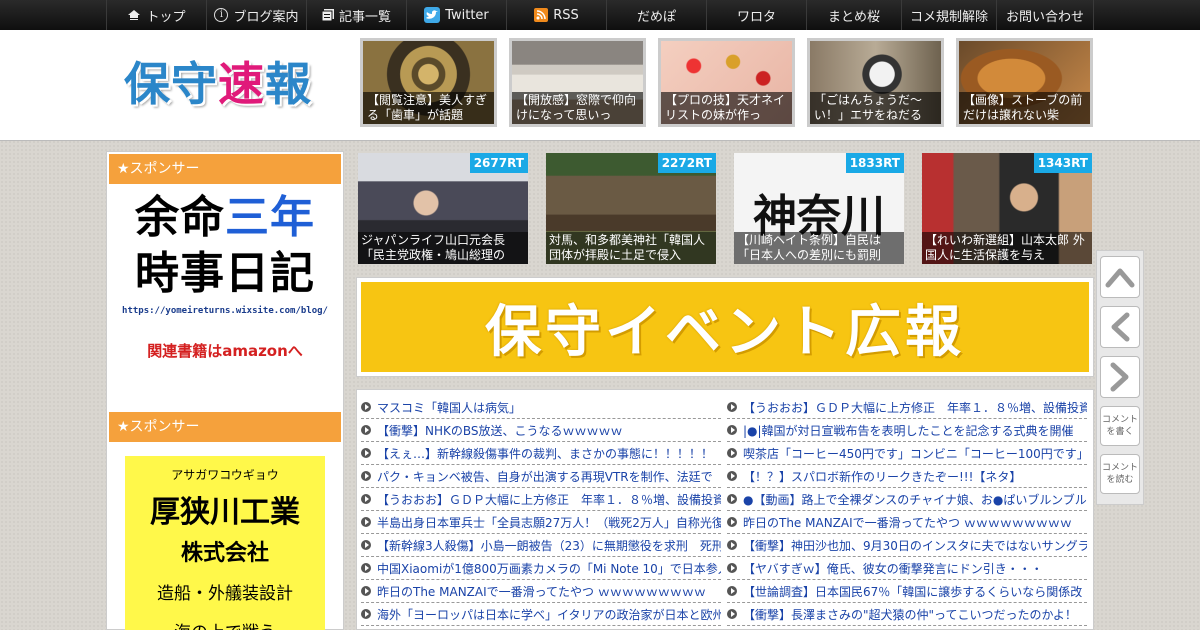  I want to click on list-item: パク・キョンベ被告、自身が出演する再現VTRを制作、法廷で, so click(541, 476).